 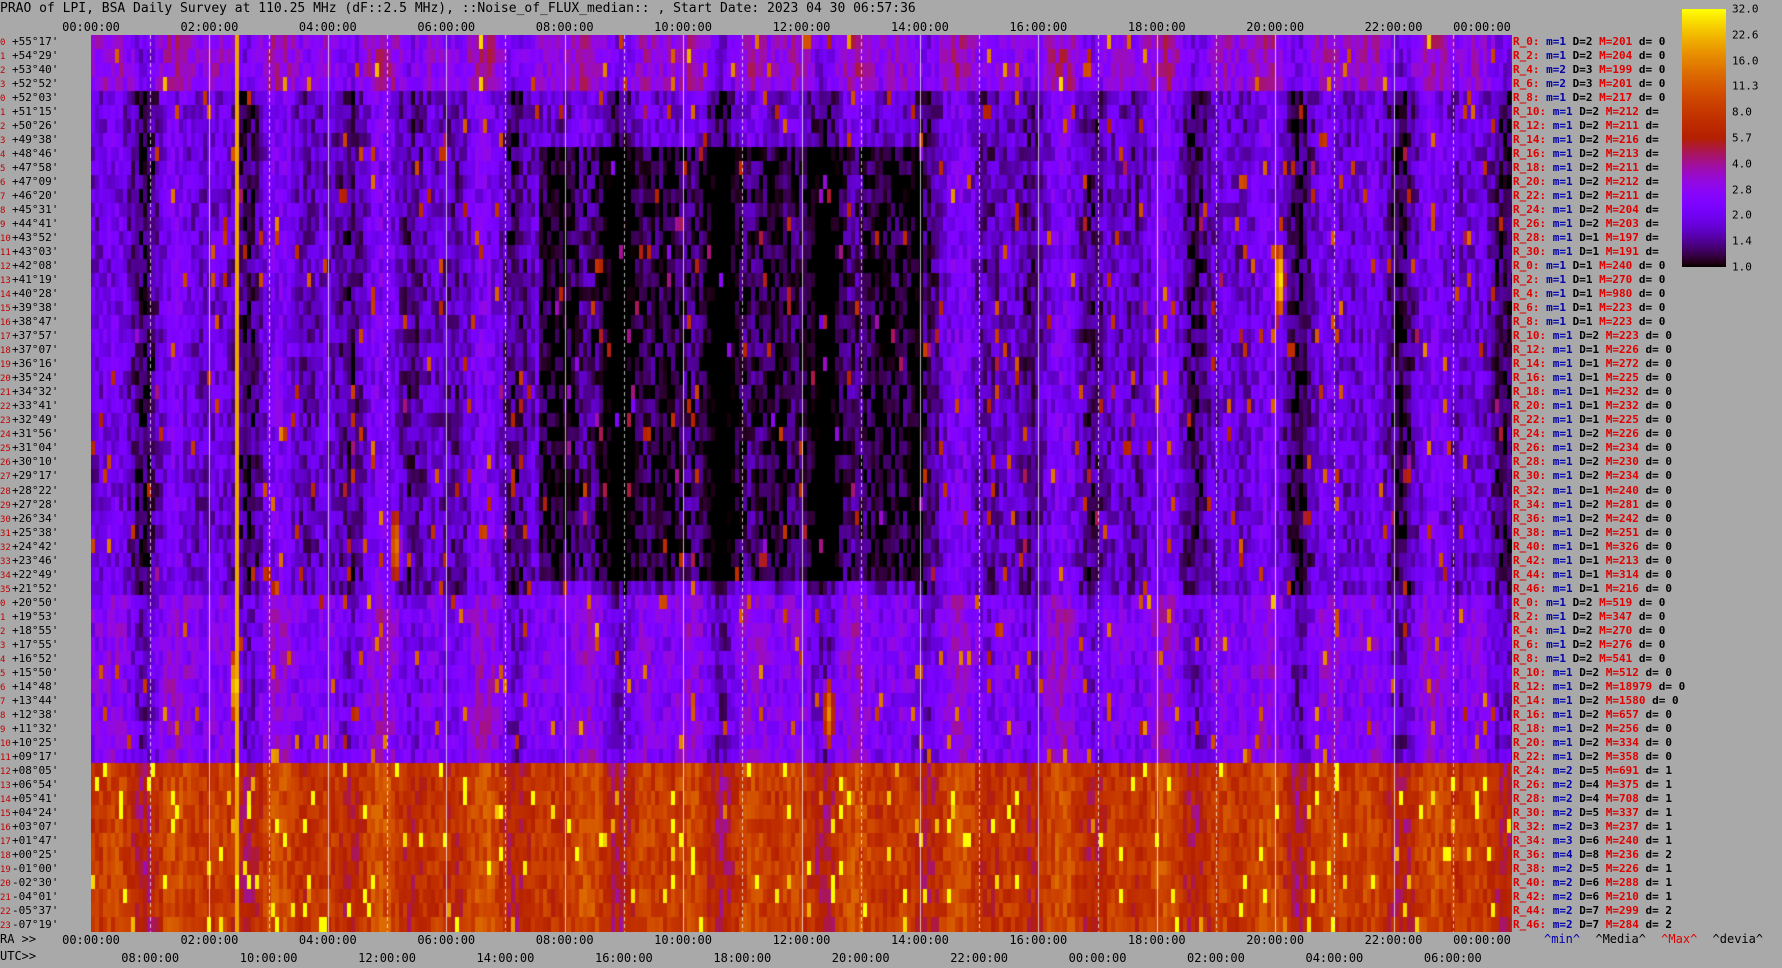 What do you see at coordinates (1625, 784) in the screenshot?
I see `stat-M: M=375` at bounding box center [1625, 784].